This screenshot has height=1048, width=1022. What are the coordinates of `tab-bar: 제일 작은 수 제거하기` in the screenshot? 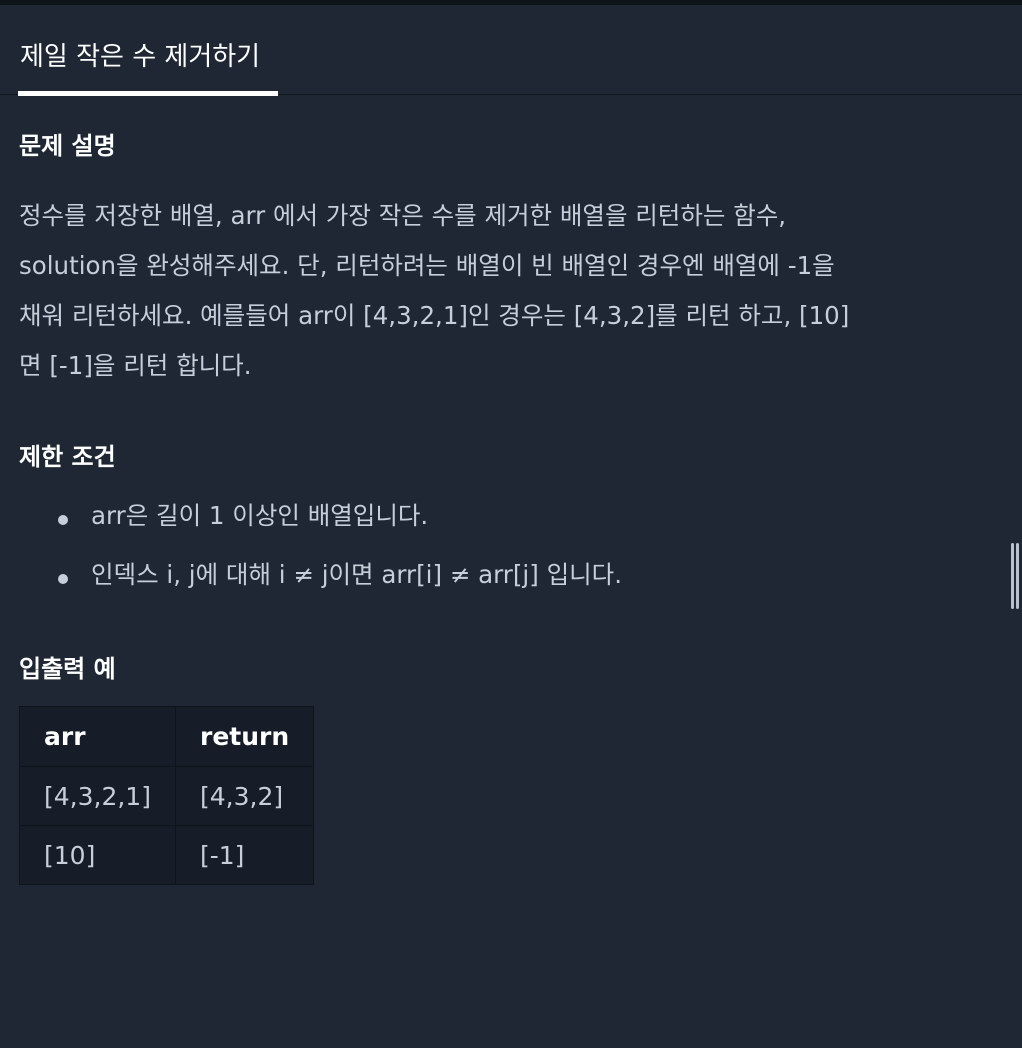 It's located at (511, 50).